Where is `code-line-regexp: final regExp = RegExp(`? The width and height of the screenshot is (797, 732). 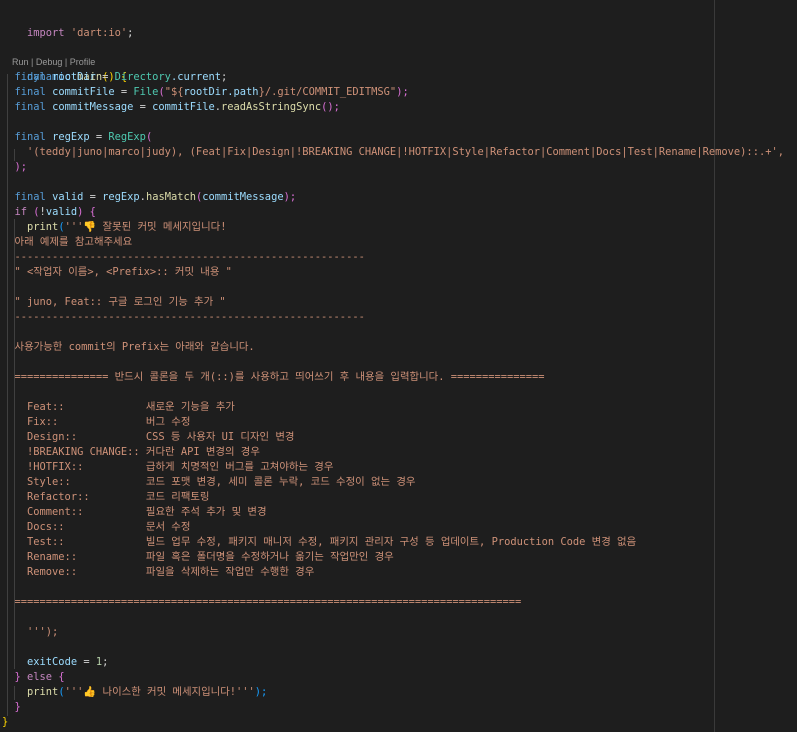 code-line-regexp: final regExp = RegExp( is located at coordinates (77, 137).